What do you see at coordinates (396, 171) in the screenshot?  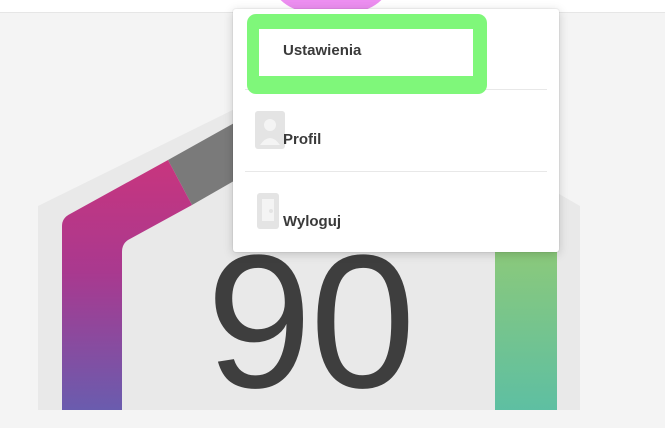 I see `menu-divider` at bounding box center [396, 171].